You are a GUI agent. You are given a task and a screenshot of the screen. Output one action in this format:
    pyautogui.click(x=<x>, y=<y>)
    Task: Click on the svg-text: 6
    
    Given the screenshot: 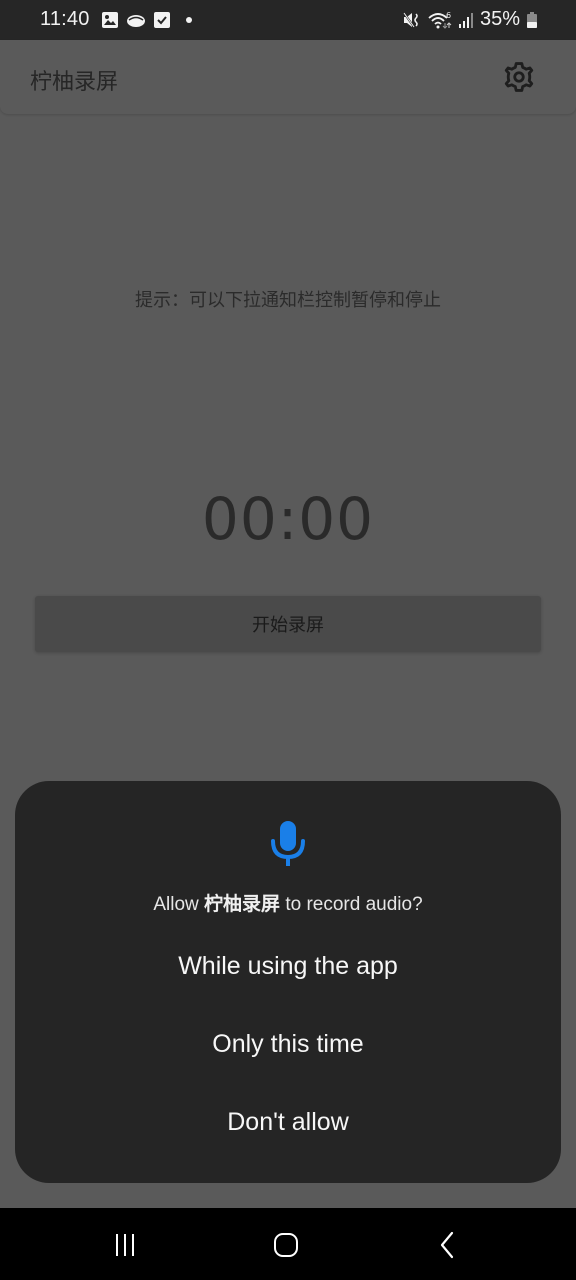 What is the action you would take?
    pyautogui.click(x=448, y=15)
    